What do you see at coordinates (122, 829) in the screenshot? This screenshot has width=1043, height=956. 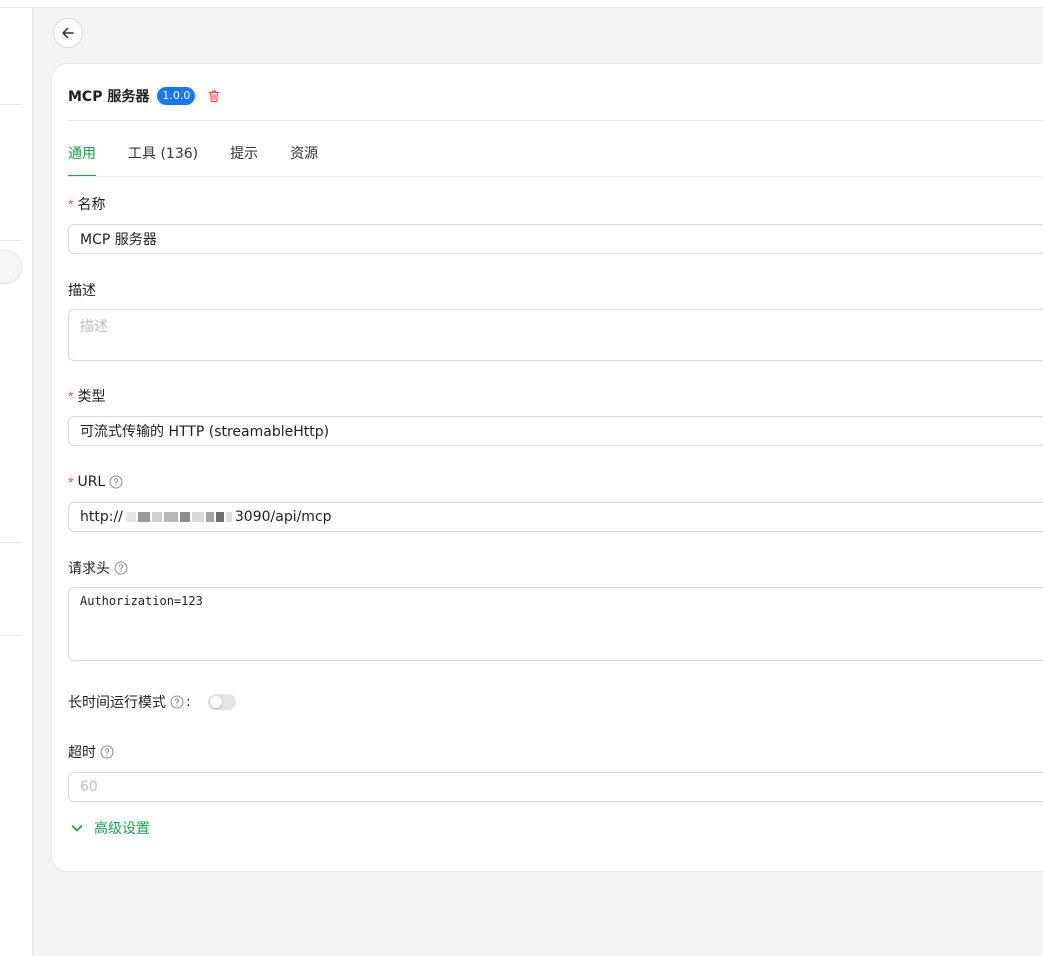 I see `advanced-settings-label: 高级设置` at bounding box center [122, 829].